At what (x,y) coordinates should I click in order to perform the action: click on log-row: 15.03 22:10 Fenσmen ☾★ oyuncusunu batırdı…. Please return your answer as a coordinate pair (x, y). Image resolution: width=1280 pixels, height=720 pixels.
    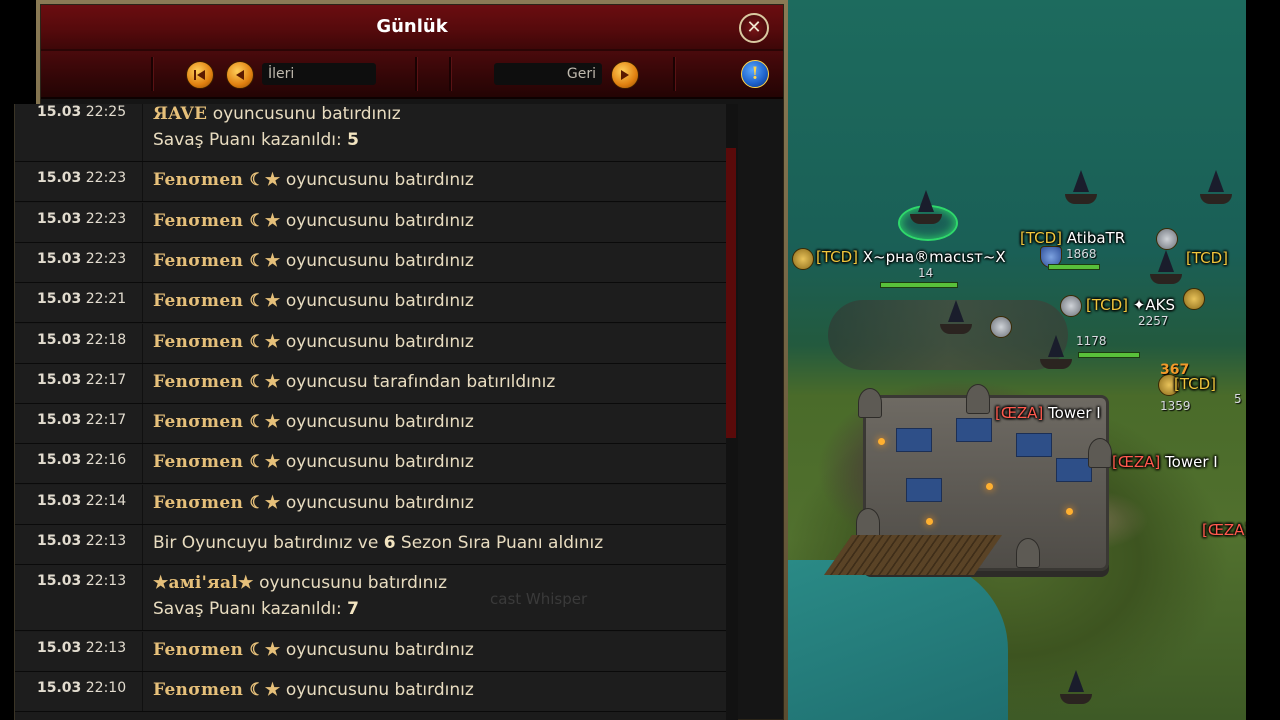
    Looking at the image, I should click on (371, 691).